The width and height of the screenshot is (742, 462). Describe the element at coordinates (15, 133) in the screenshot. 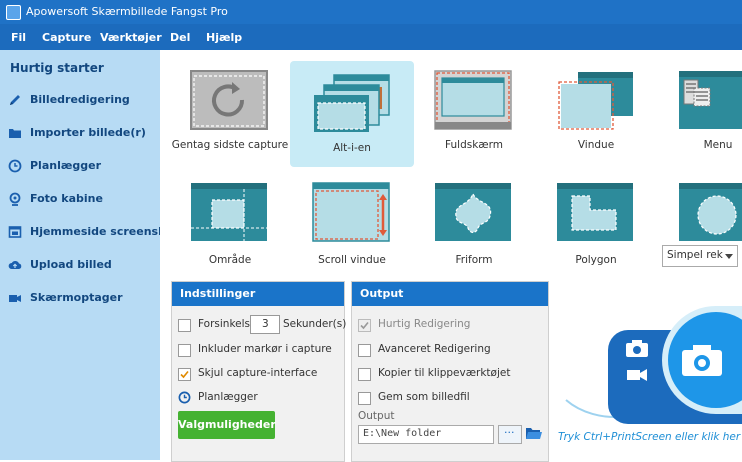

I see `folder-icon` at that location.